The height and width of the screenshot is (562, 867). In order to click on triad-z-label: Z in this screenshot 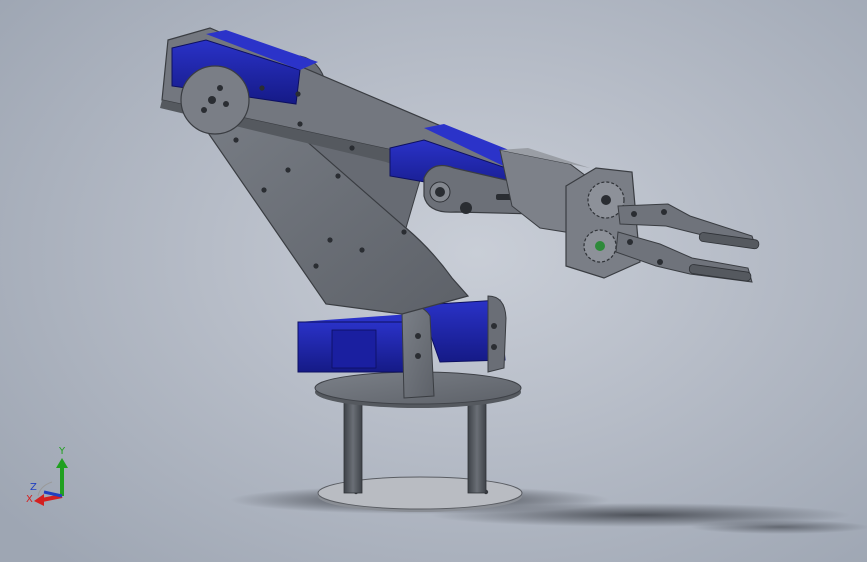, I will do `click(33, 487)`.